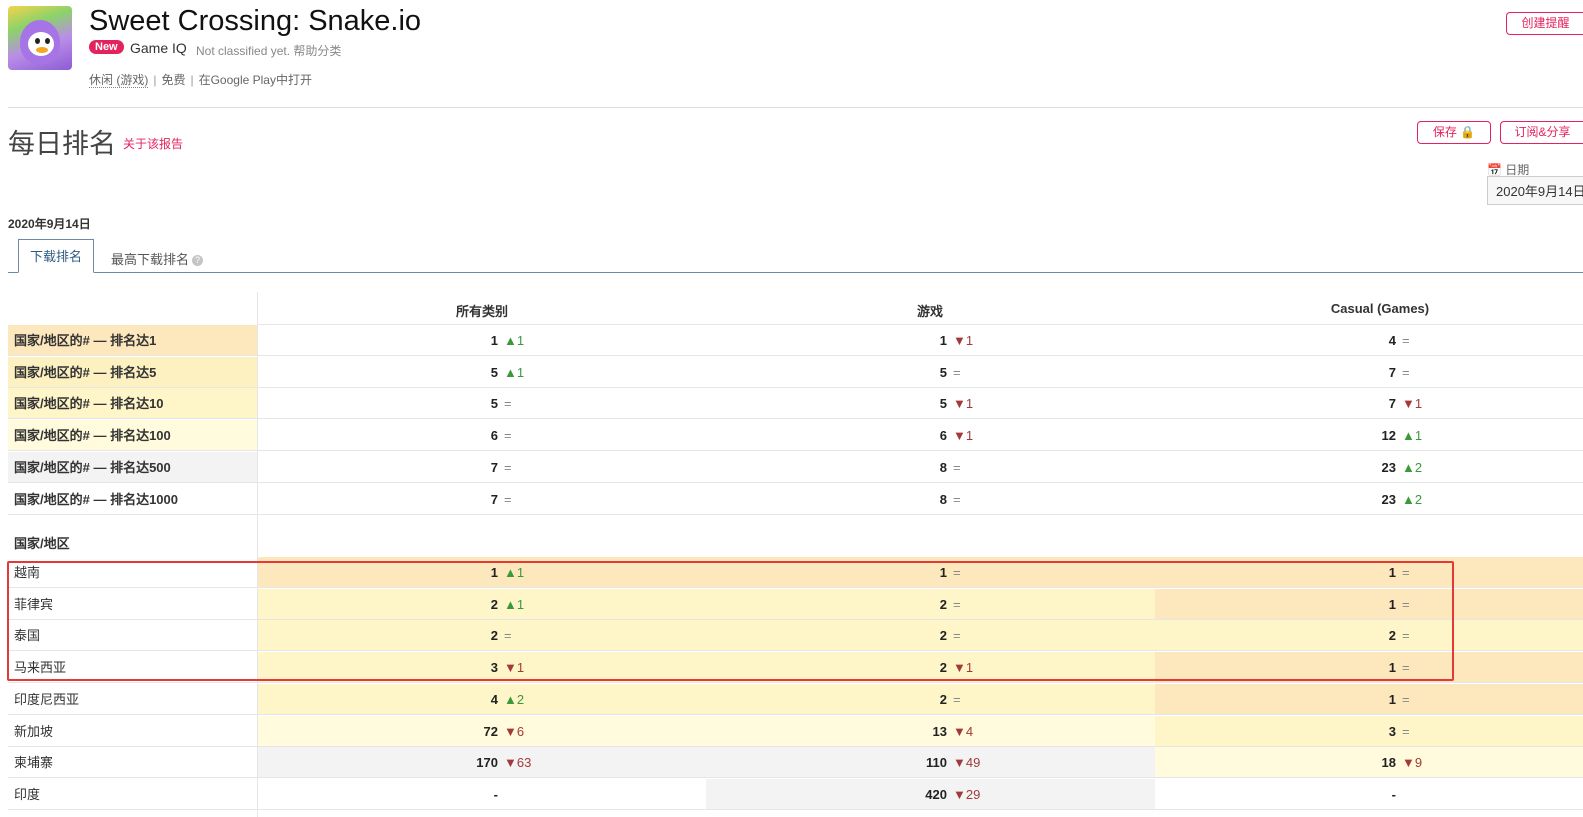  I want to click on save-button: 保存 🔒, so click(1454, 132).